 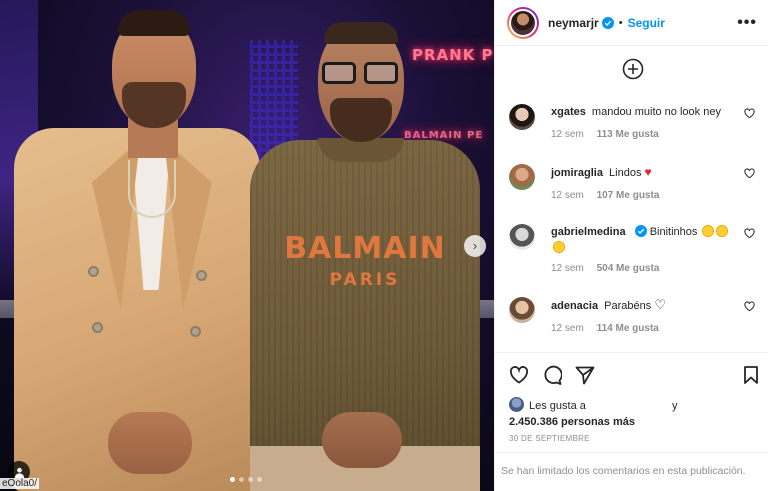 I want to click on glasses, so click(x=361, y=74).